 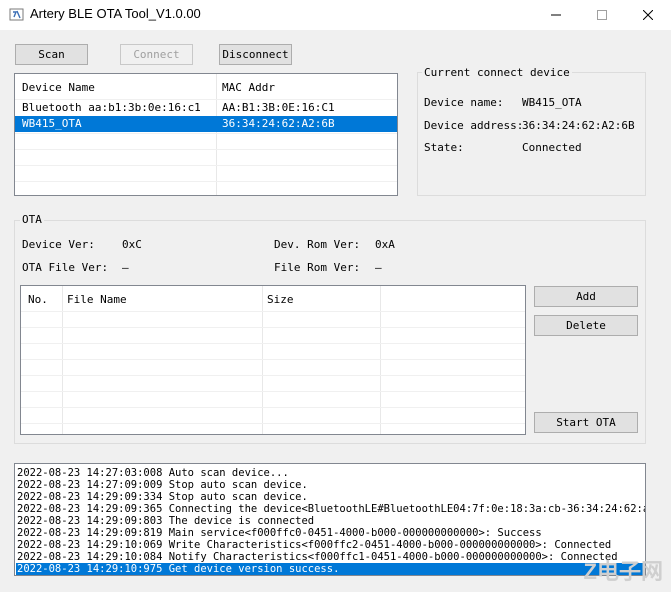 What do you see at coordinates (132, 244) in the screenshot?
I see `device-ver-value: 0xC` at bounding box center [132, 244].